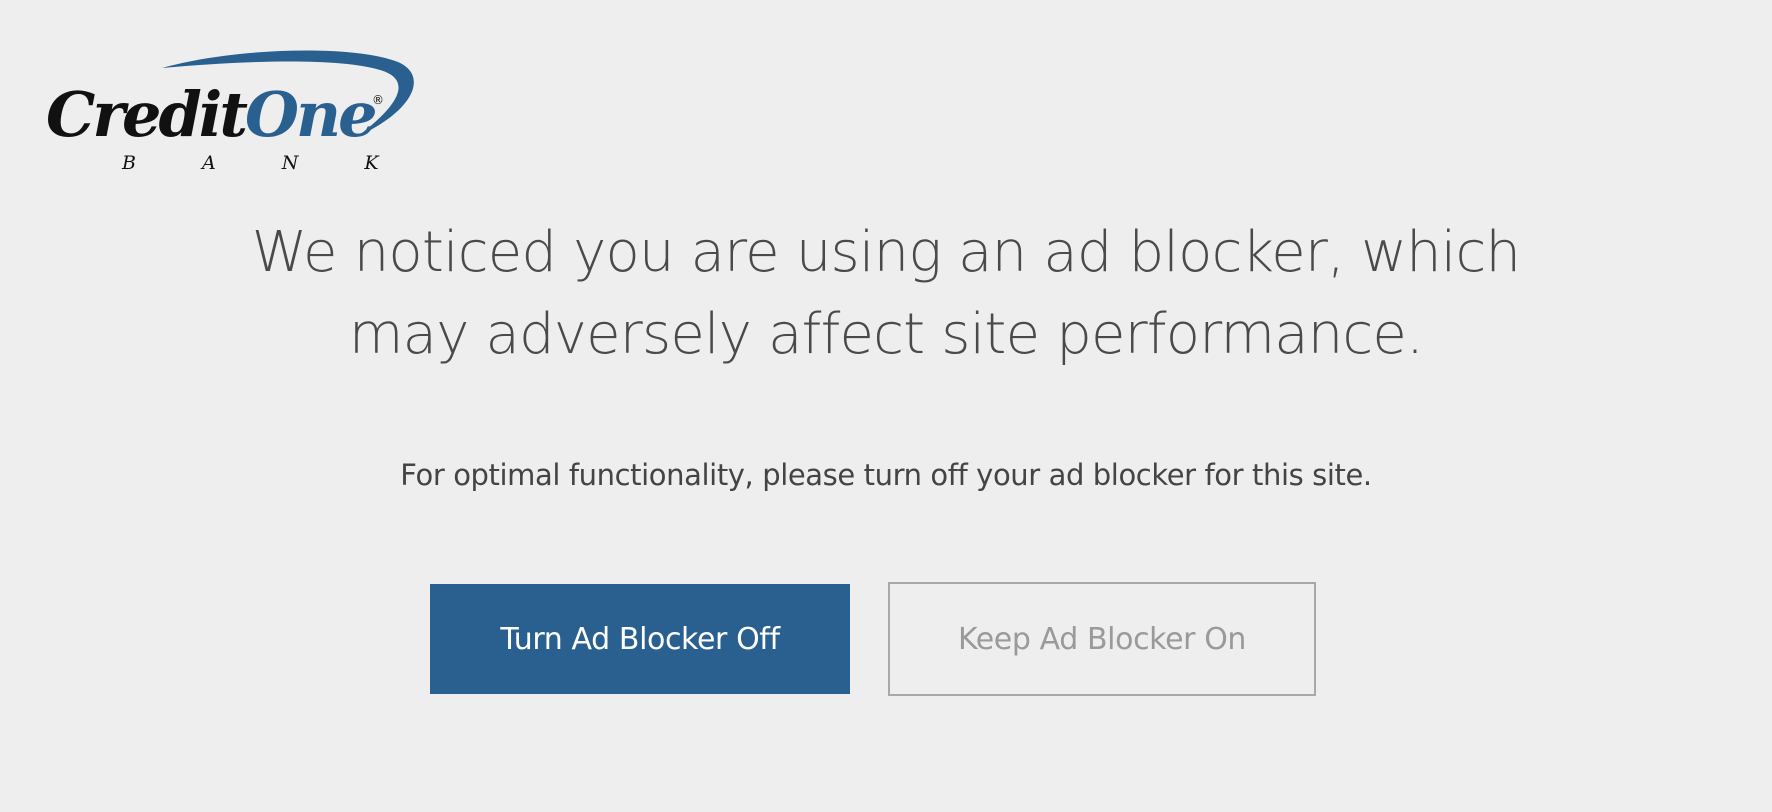 Image resolution: width=1772 pixels, height=812 pixels. I want to click on logo-bank-text: B A N K, so click(265, 163).